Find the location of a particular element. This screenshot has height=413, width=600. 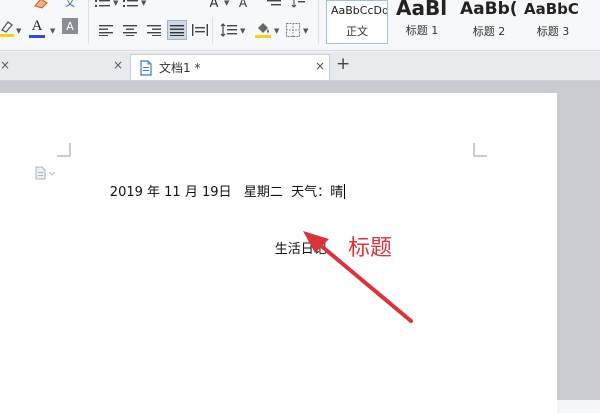

shading-color-bar is located at coordinates (263, 36).